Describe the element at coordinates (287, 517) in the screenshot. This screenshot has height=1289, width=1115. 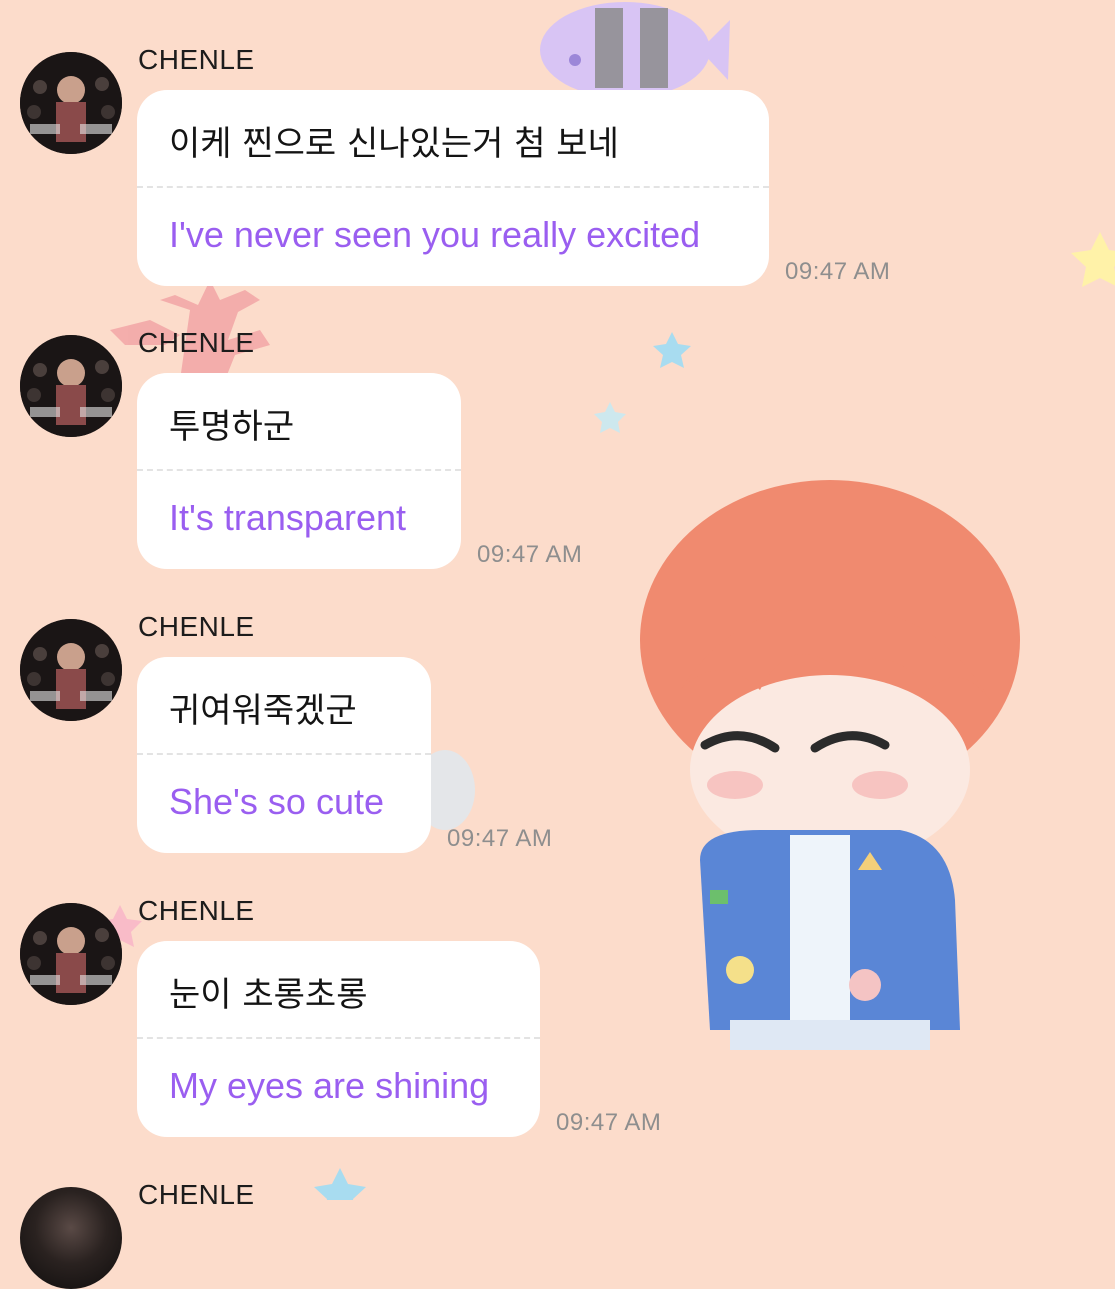
I see `translated-text: It's transparent` at that location.